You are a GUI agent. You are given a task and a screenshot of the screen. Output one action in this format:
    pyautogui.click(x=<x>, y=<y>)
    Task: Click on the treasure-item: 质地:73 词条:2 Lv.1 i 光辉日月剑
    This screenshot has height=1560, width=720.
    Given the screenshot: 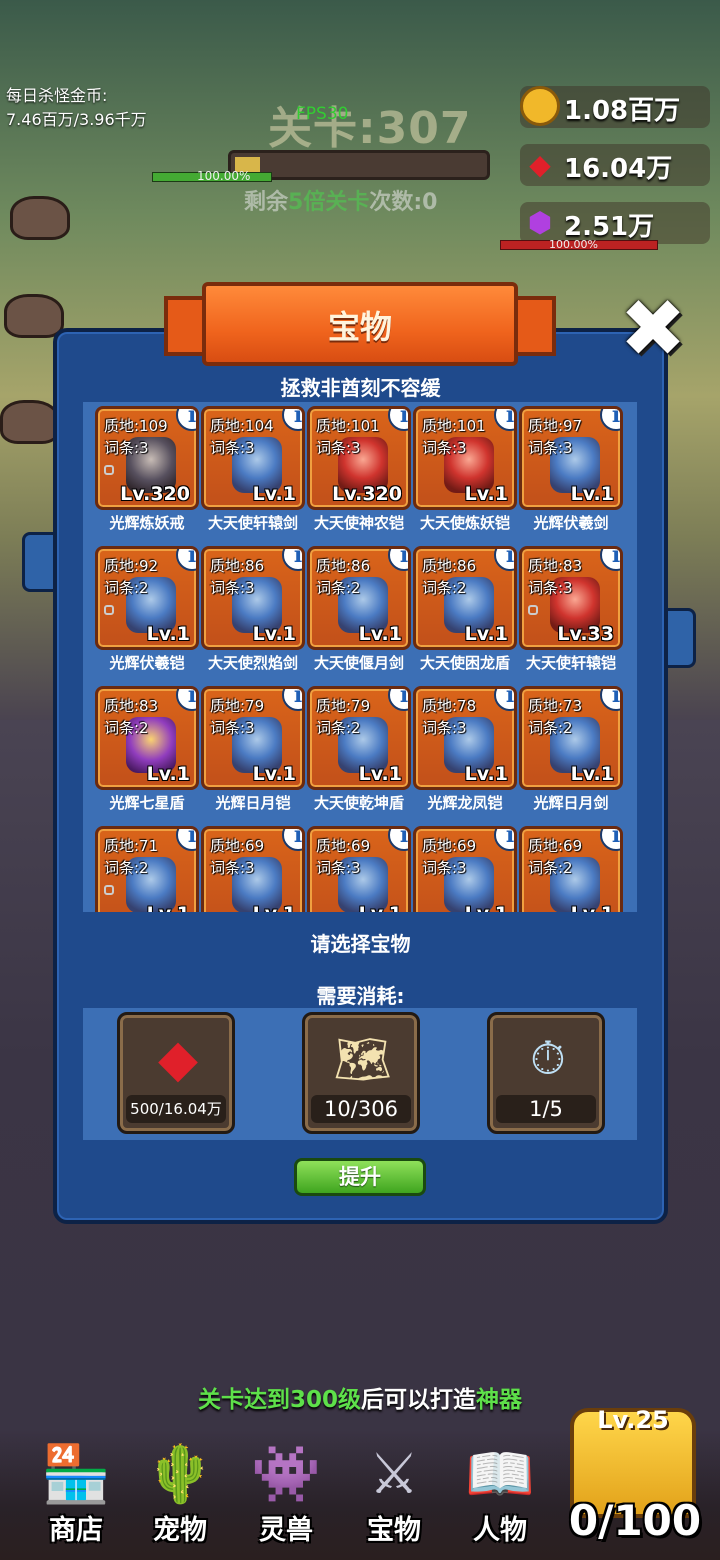 What is the action you would take?
    pyautogui.click(x=564, y=752)
    